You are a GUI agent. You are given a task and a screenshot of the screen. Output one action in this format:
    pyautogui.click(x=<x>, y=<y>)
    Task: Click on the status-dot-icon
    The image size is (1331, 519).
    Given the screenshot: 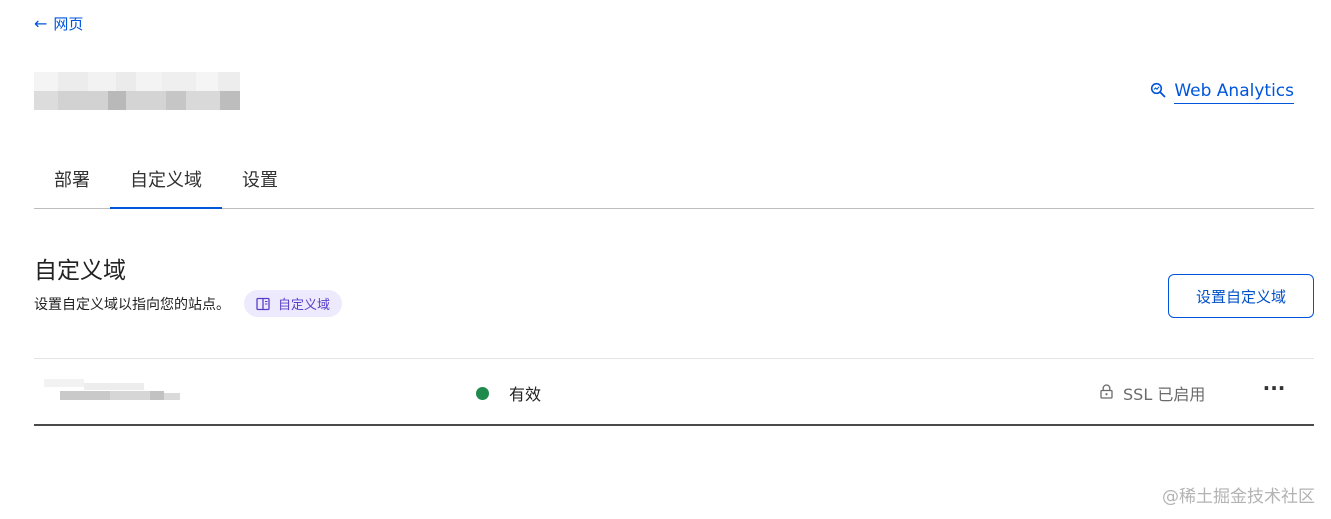 What is the action you would take?
    pyautogui.click(x=482, y=393)
    